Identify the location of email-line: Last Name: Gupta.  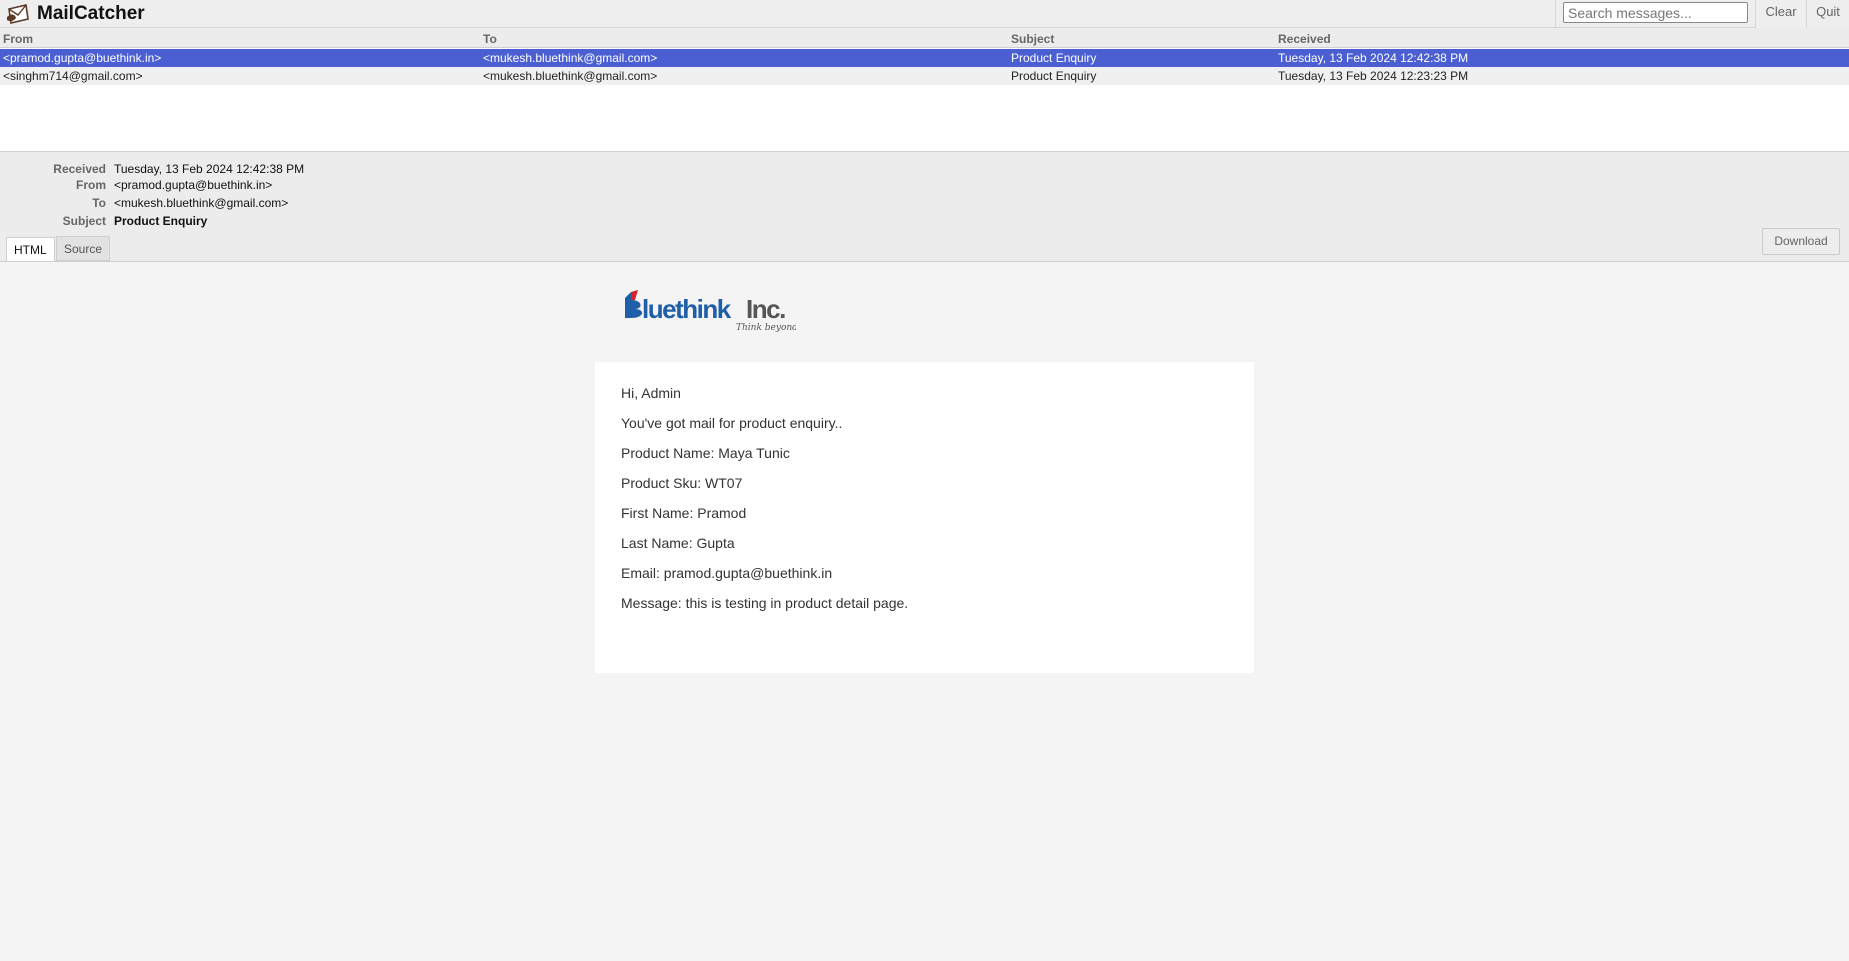
(678, 543).